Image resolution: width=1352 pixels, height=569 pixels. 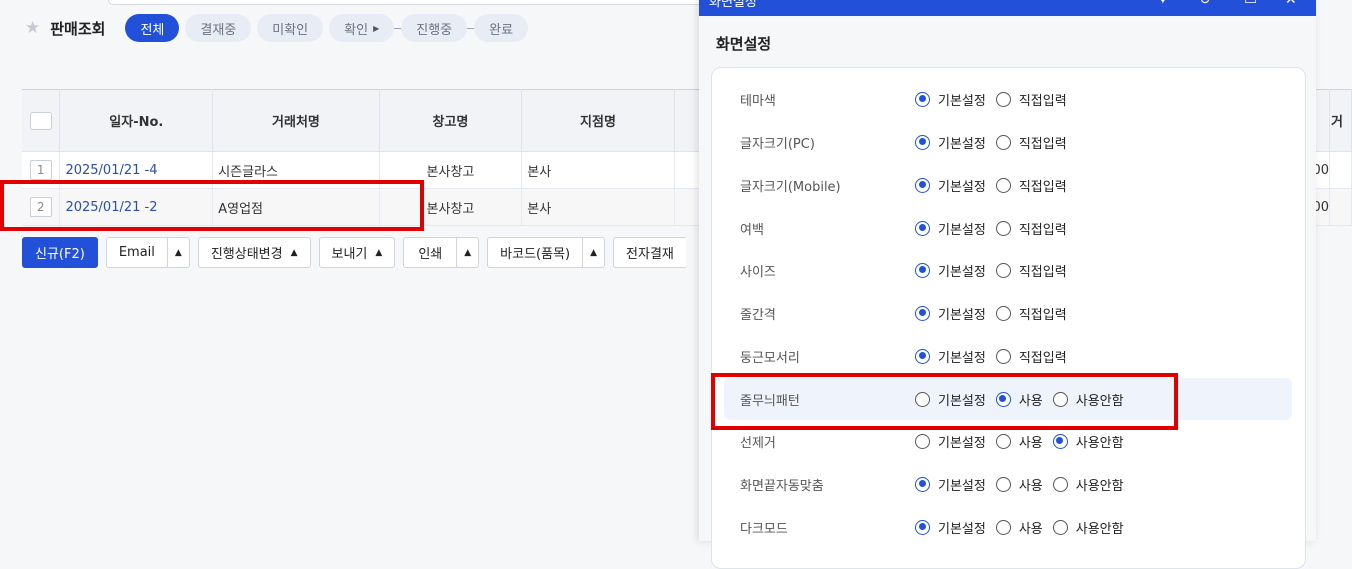 What do you see at coordinates (744, 44) in the screenshot?
I see `section-title: 화면설정` at bounding box center [744, 44].